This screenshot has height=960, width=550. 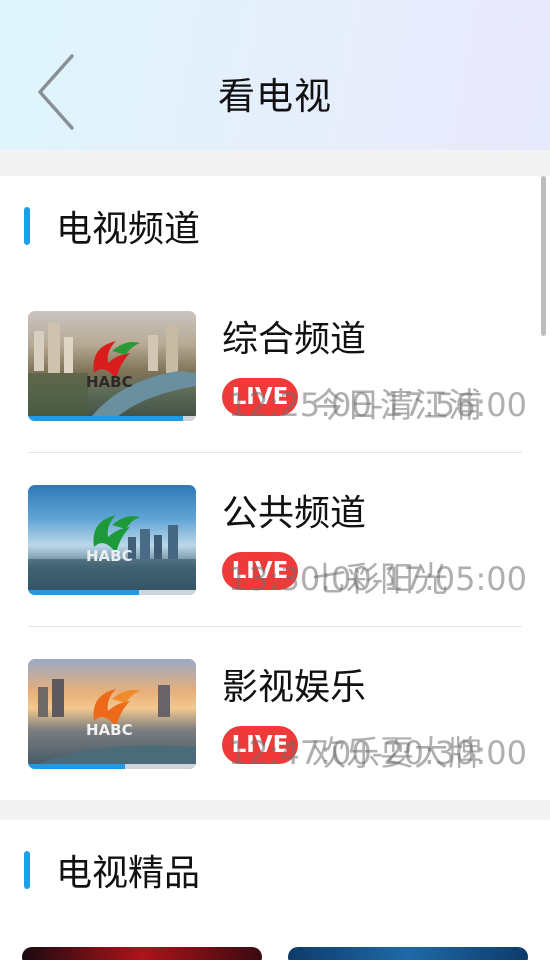 What do you see at coordinates (397, 754) in the screenshot?
I see `program-title: 欢乐耍大牌` at bounding box center [397, 754].